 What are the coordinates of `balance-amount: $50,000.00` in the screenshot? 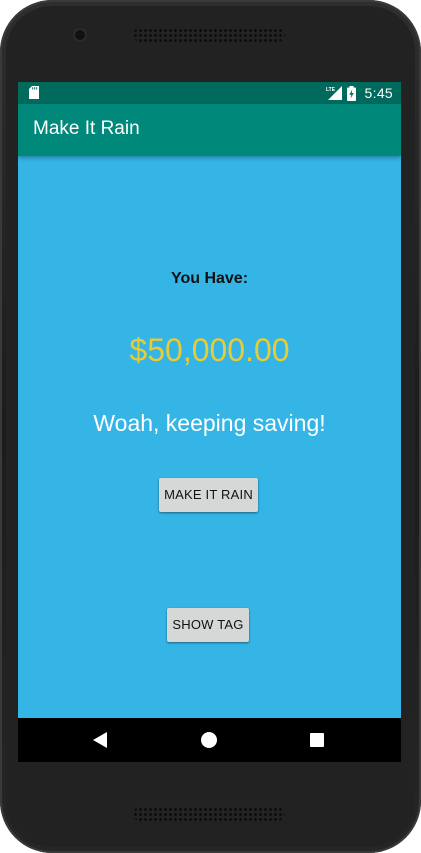 It's located at (209, 350).